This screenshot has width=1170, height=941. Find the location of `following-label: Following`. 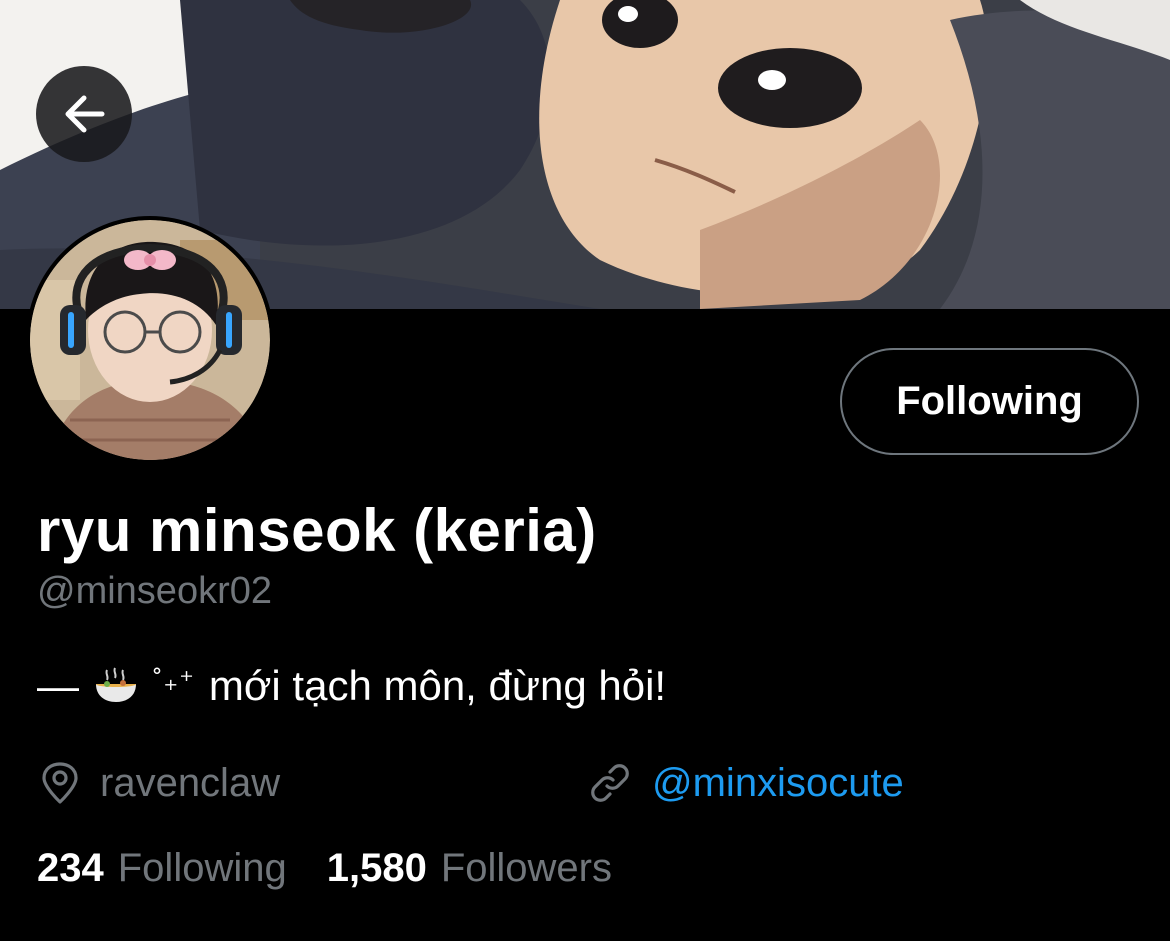

following-label: Following is located at coordinates (202, 868).